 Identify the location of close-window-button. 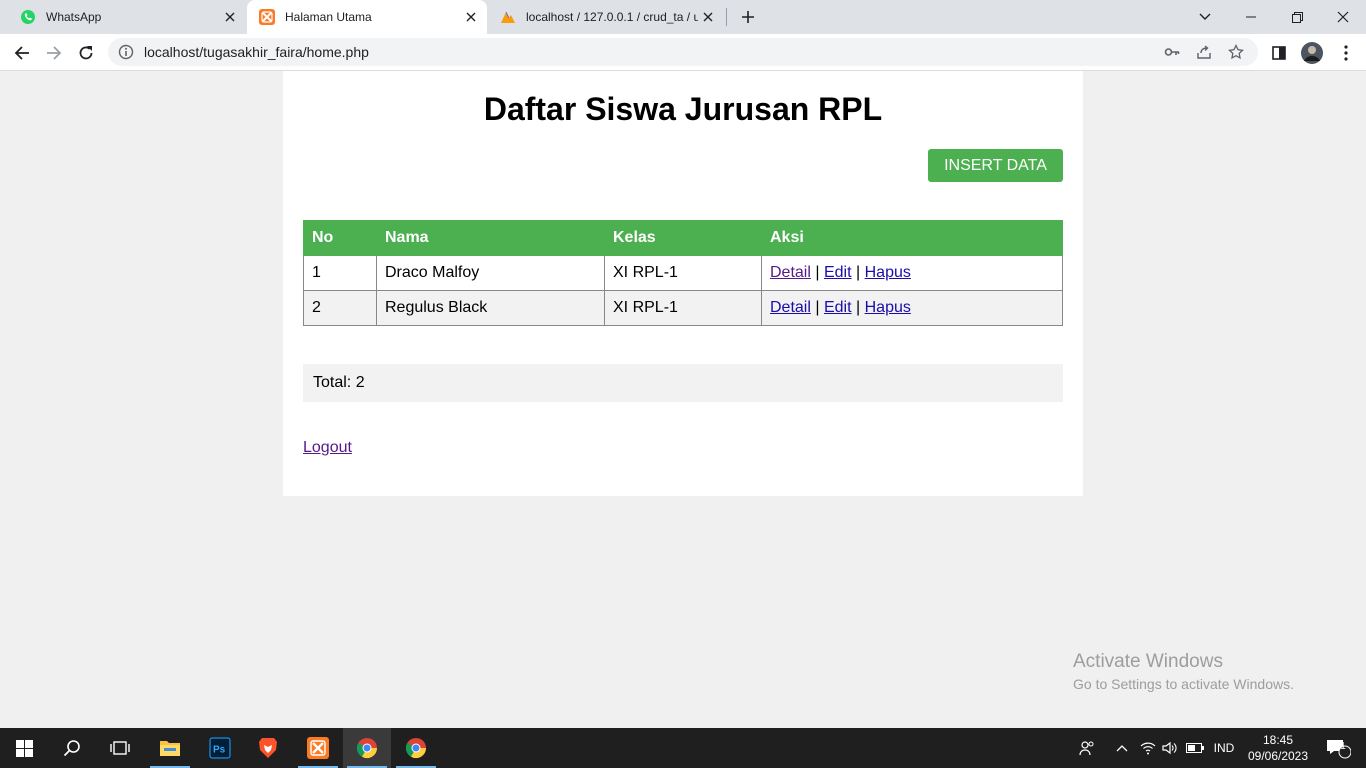
(1343, 17).